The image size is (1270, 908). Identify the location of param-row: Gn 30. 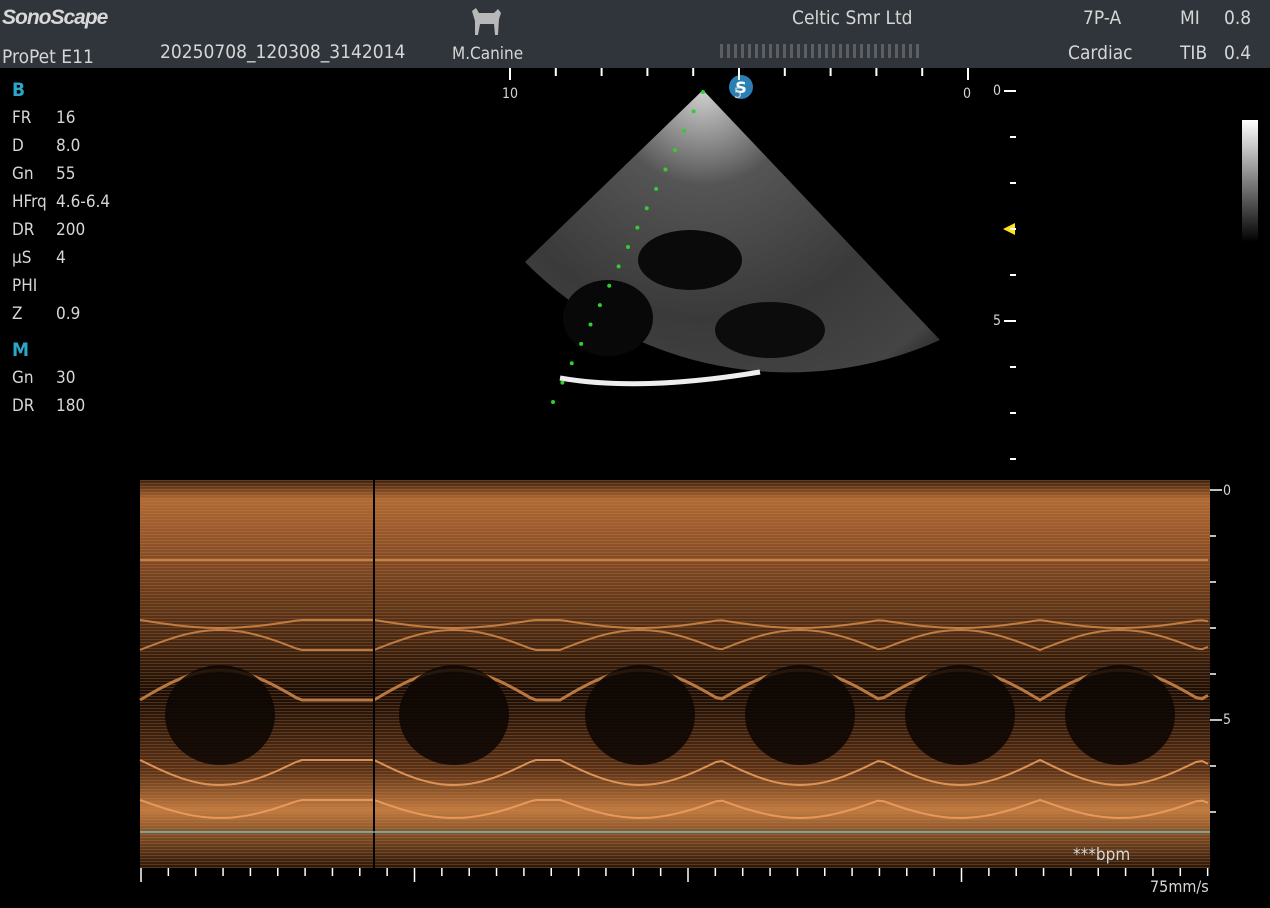
(61, 378).